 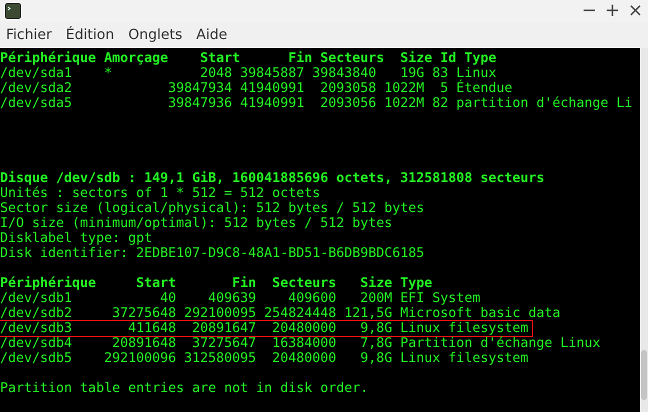 What do you see at coordinates (280, 313) in the screenshot?
I see `terminal-line: /dev/sdb2 37275648 292100095 254824448 121,5G Microsoft basic data` at bounding box center [280, 313].